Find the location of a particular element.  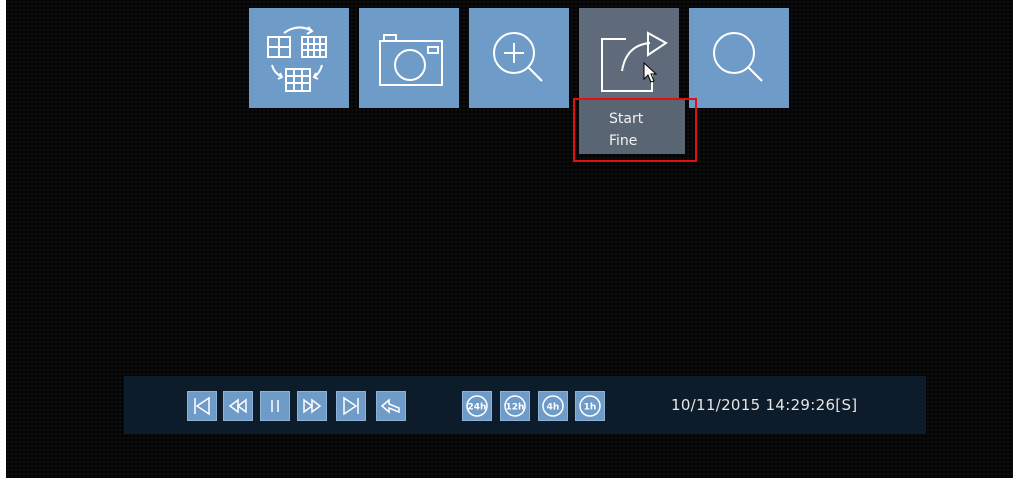

search-icon is located at coordinates (738, 57).